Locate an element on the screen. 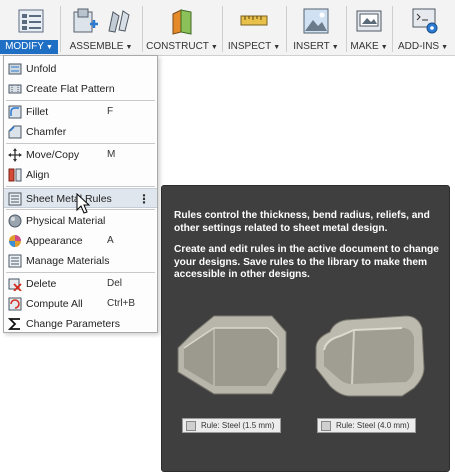 The width and height of the screenshot is (455, 475). measure-icon is located at coordinates (254, 20).